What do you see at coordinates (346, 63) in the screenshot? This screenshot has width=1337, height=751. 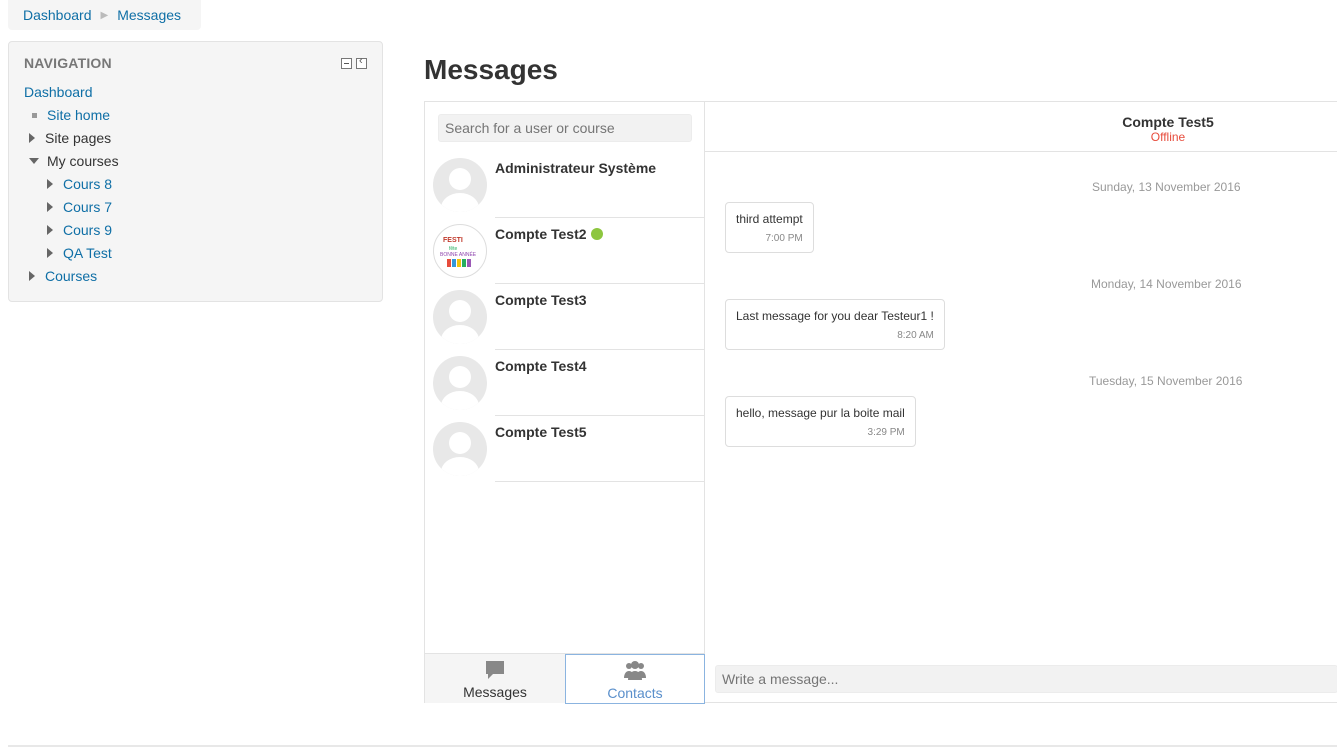 I see `minimize-icon` at bounding box center [346, 63].